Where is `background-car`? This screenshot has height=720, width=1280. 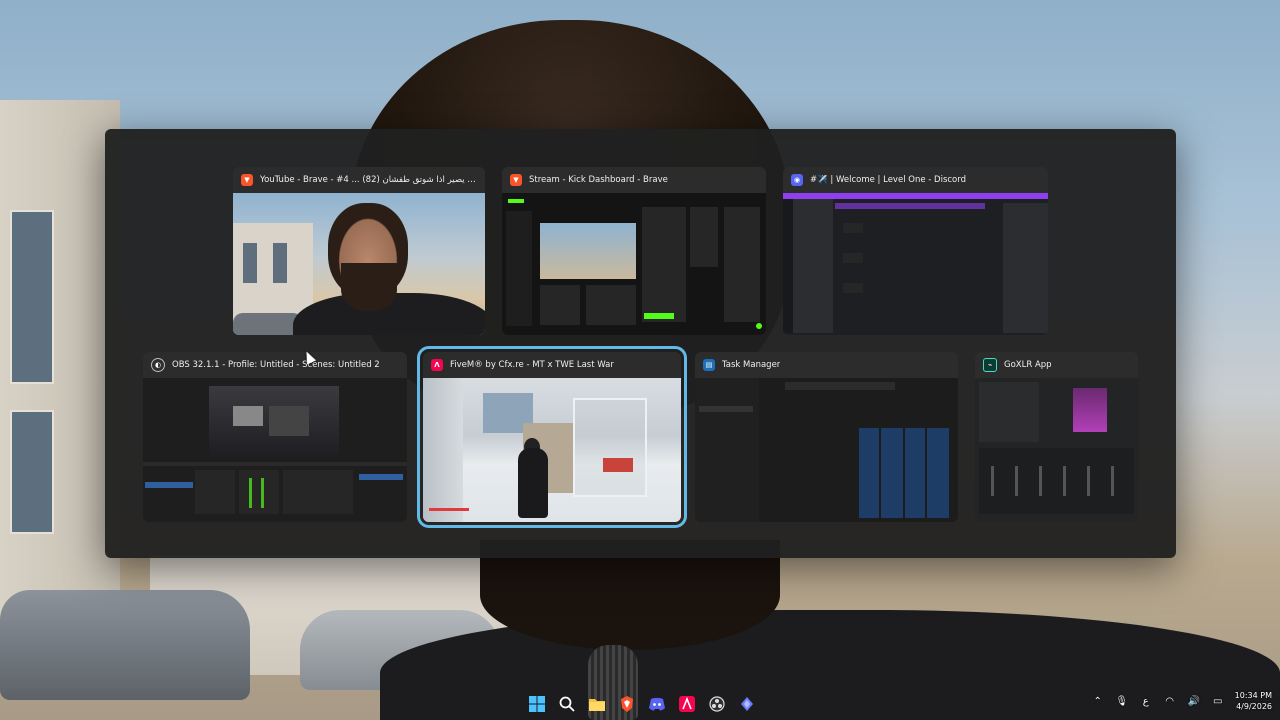 background-car is located at coordinates (125, 645).